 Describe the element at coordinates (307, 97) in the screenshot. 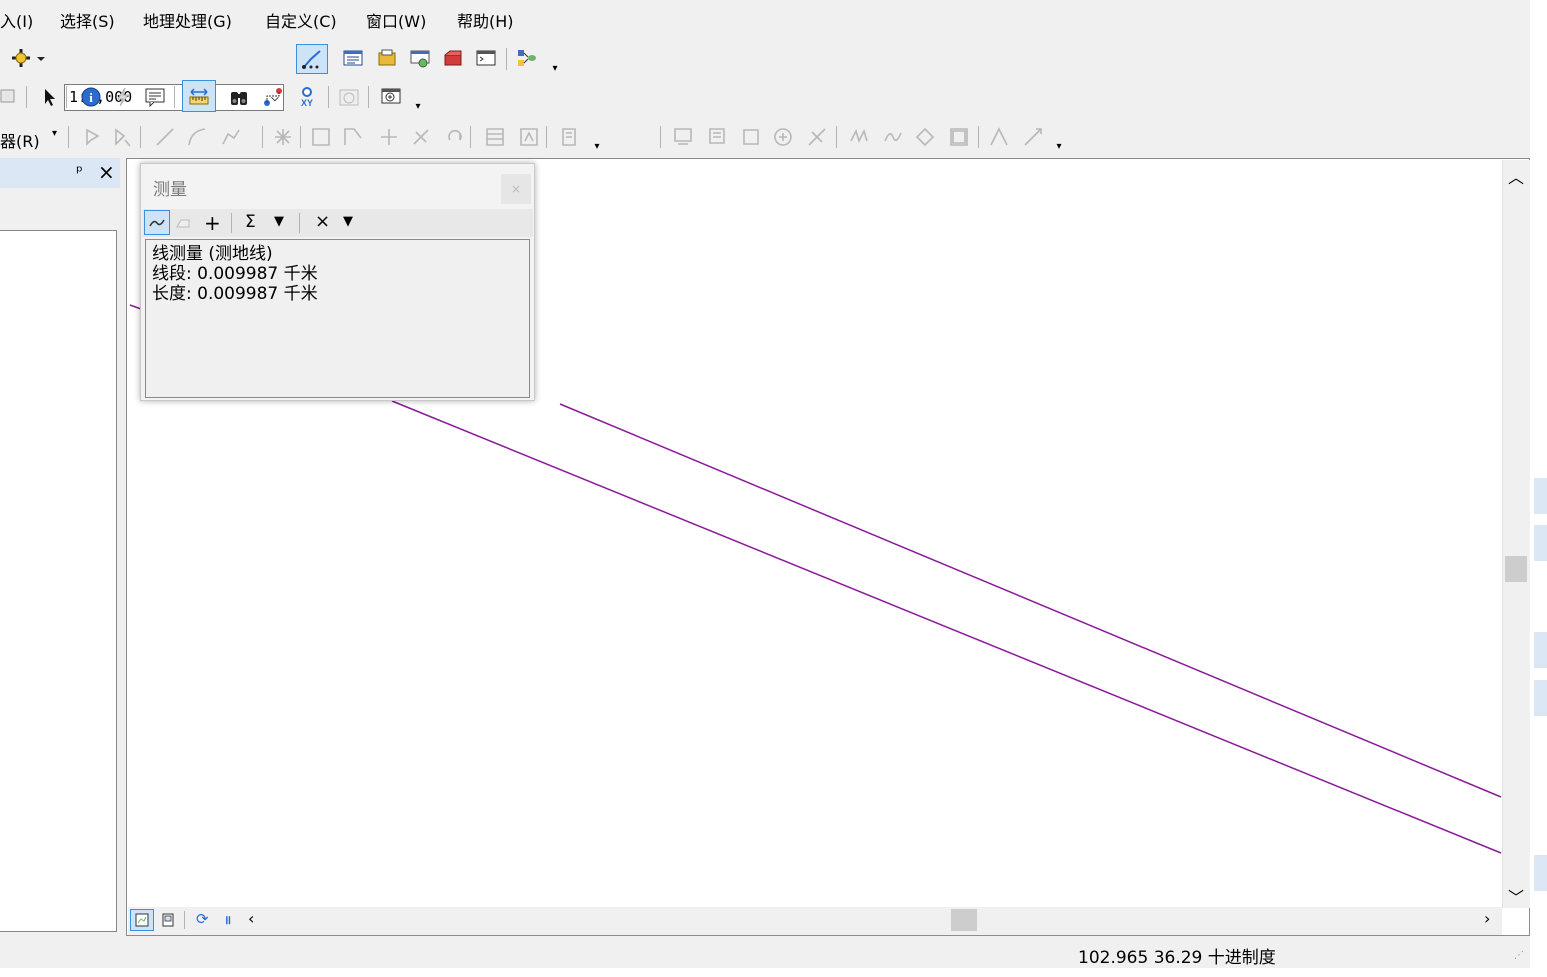

I see `go-to-xy-icon: XY` at that location.